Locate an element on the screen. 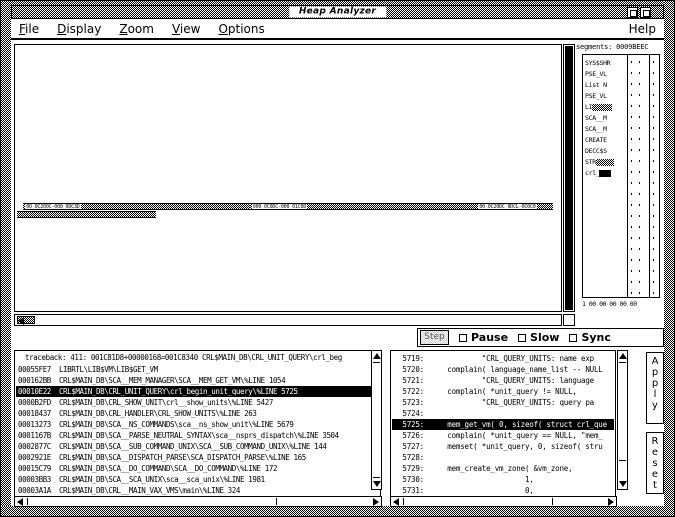  traceback-address: 00010E22 is located at coordinates (34, 391).